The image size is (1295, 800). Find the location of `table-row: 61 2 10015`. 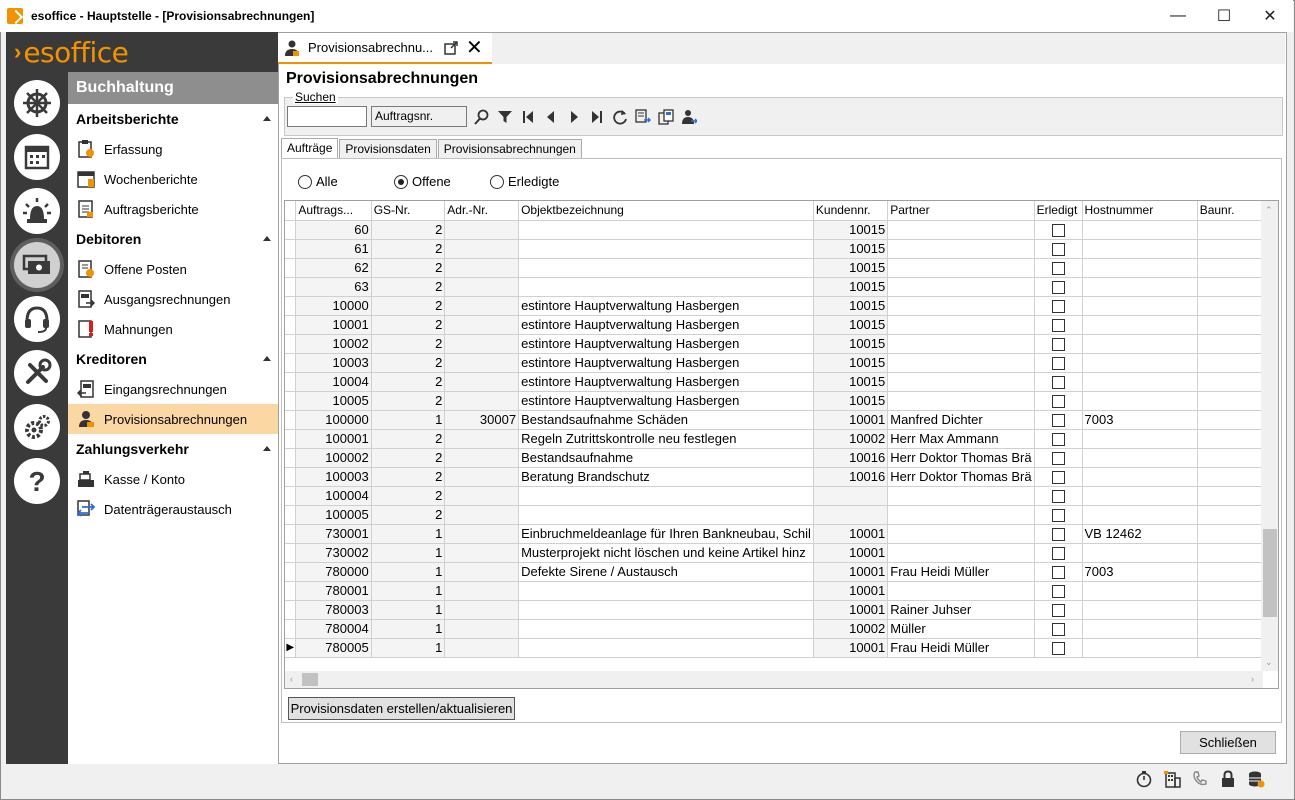

table-row: 61 2 10015 is located at coordinates (781, 249).